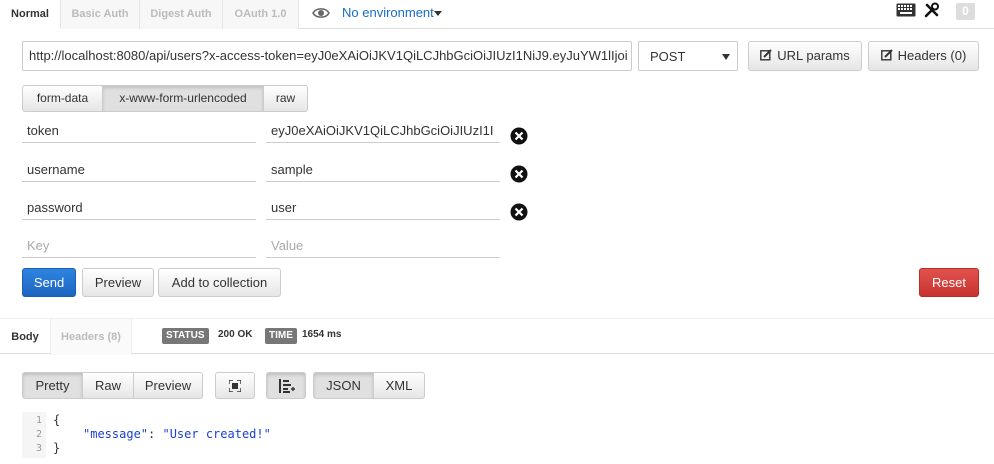 This screenshot has width=994, height=464. I want to click on tab-digest-auth: Digest Auth, so click(181, 14).